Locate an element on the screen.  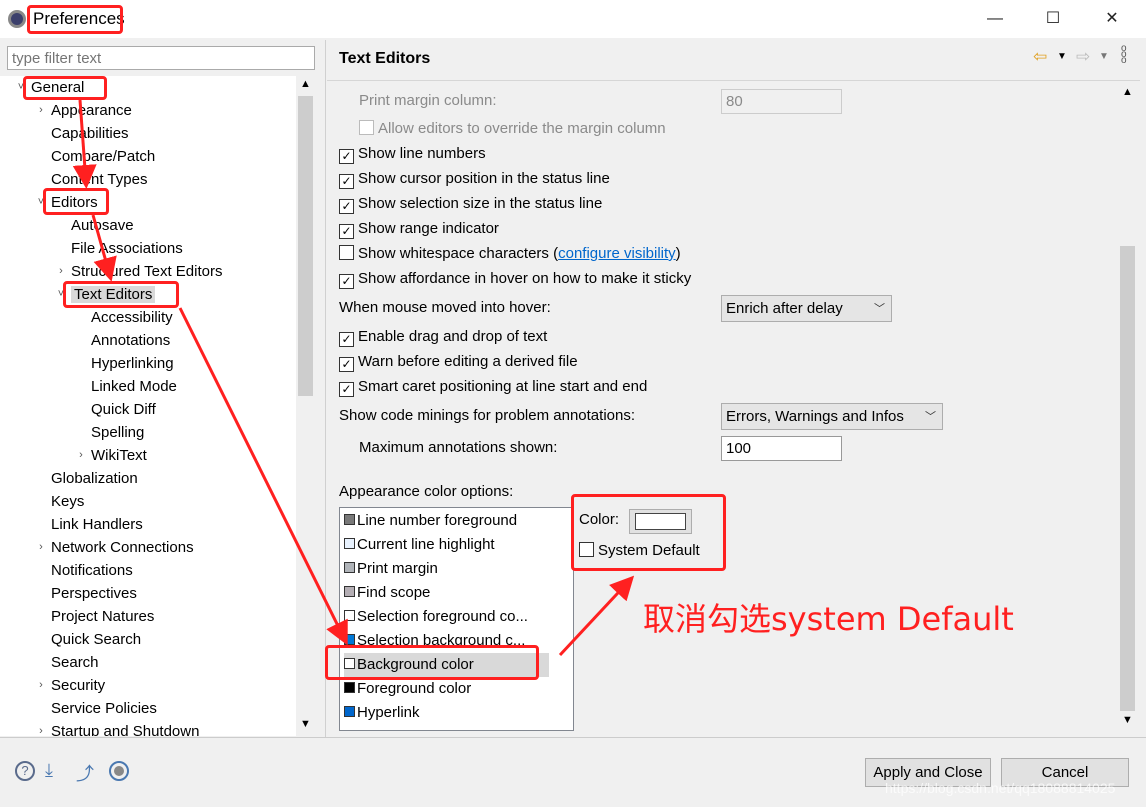
arrow-editors-to-text-editors is located at coordinates (104, 248).